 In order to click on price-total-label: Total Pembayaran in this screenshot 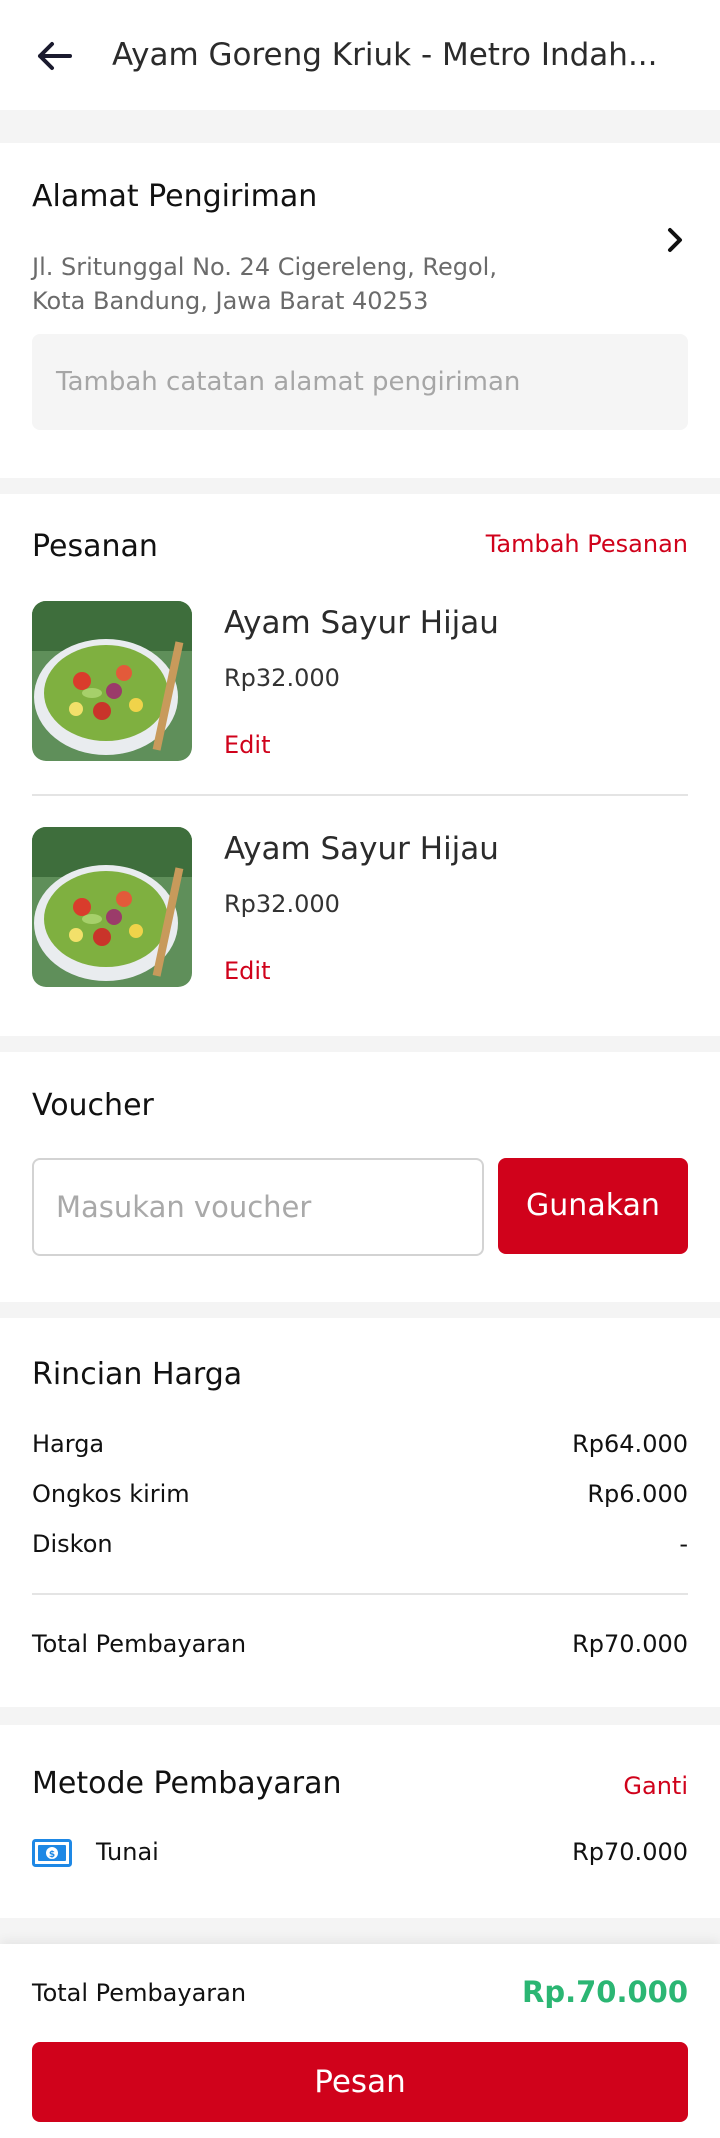, I will do `click(139, 1644)`.